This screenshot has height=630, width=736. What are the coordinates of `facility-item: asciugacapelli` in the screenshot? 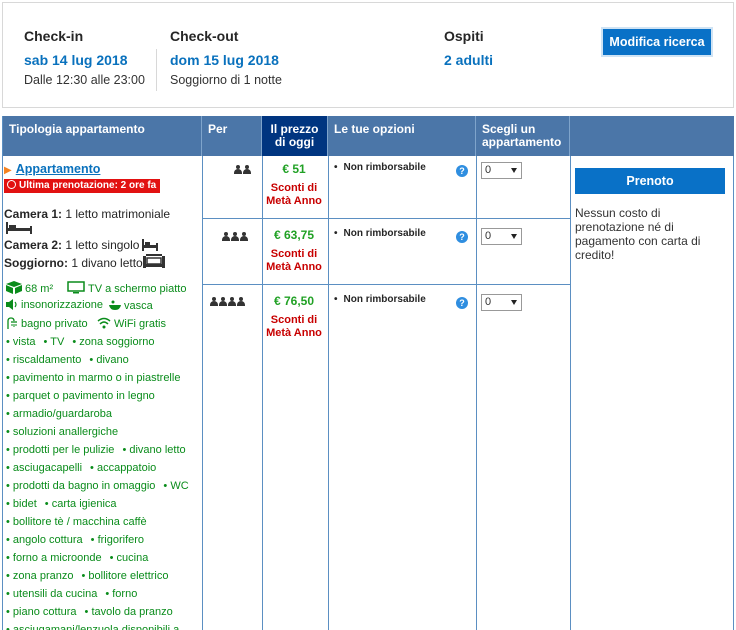 It's located at (44, 468).